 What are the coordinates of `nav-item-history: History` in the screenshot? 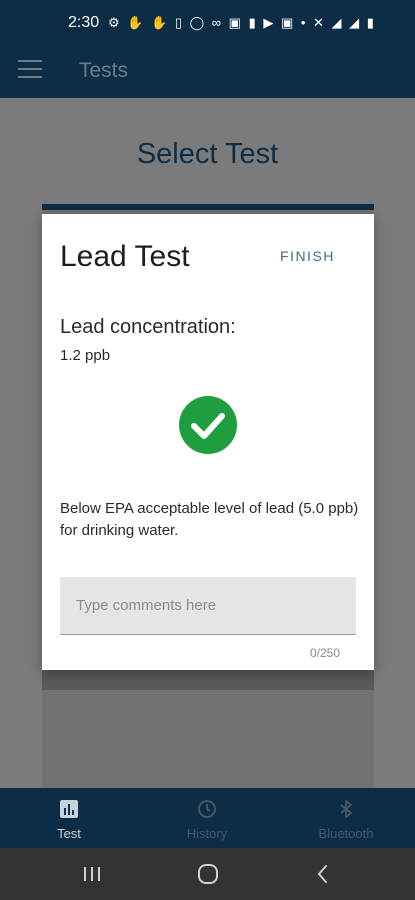 It's located at (207, 818).